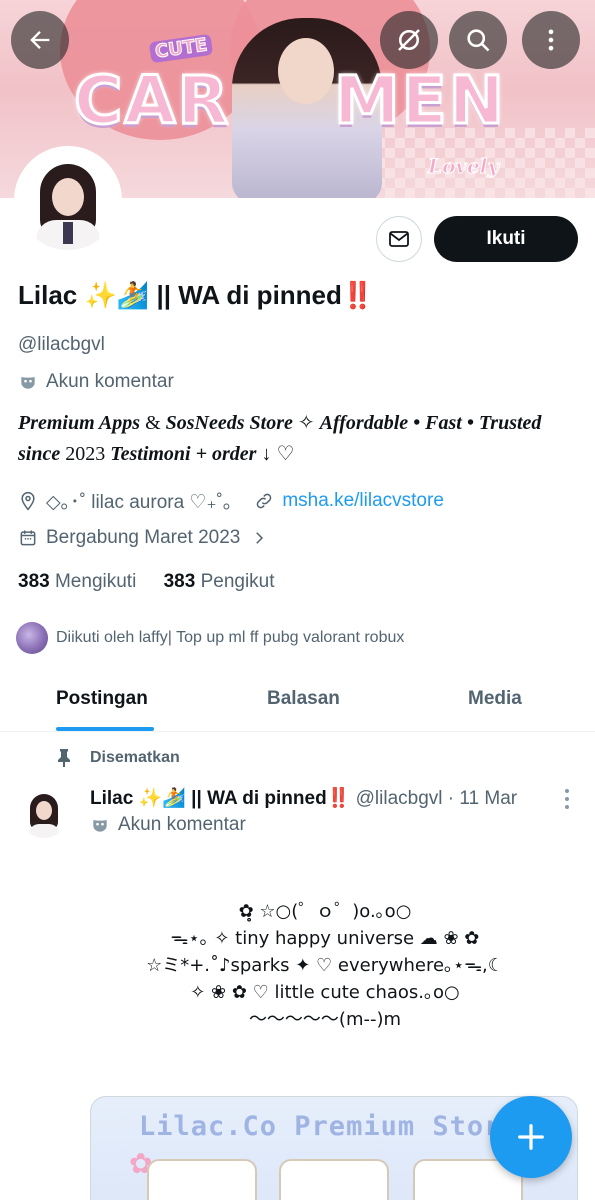 This screenshot has height=1200, width=595. I want to click on bio-part: &, so click(153, 423).